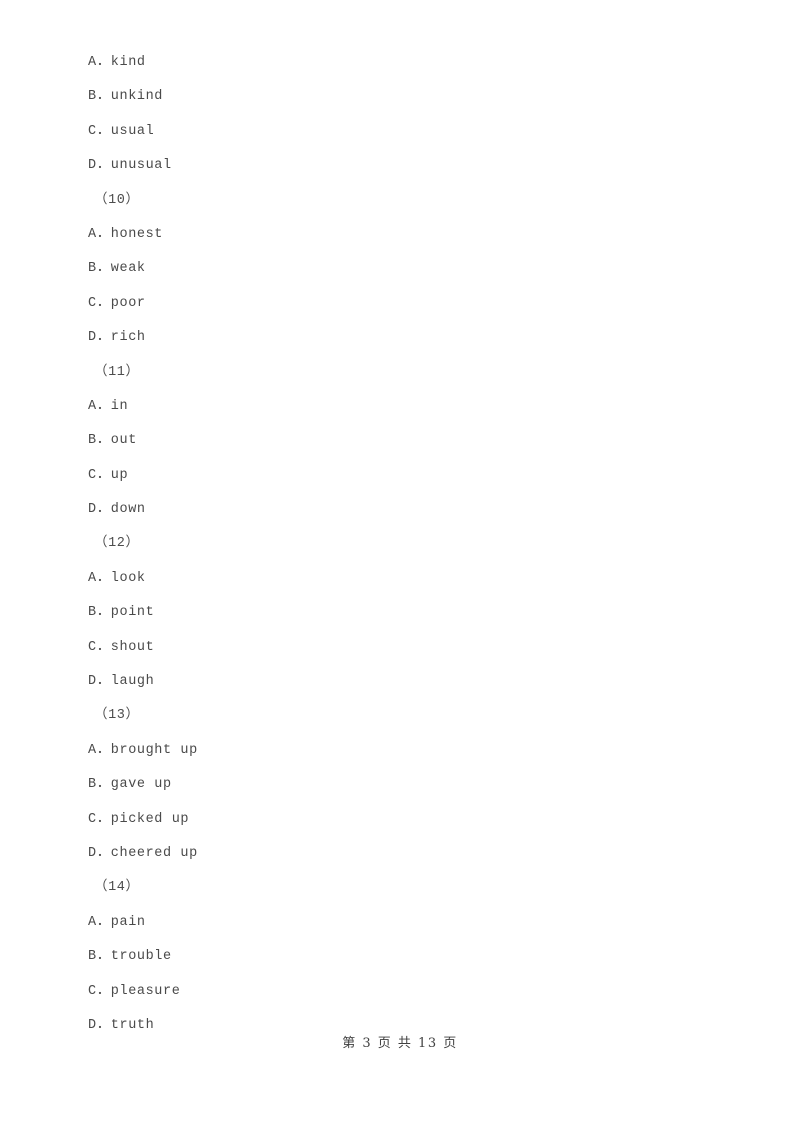  Describe the element at coordinates (117, 888) in the screenshot. I see `question-number: （14）` at that location.